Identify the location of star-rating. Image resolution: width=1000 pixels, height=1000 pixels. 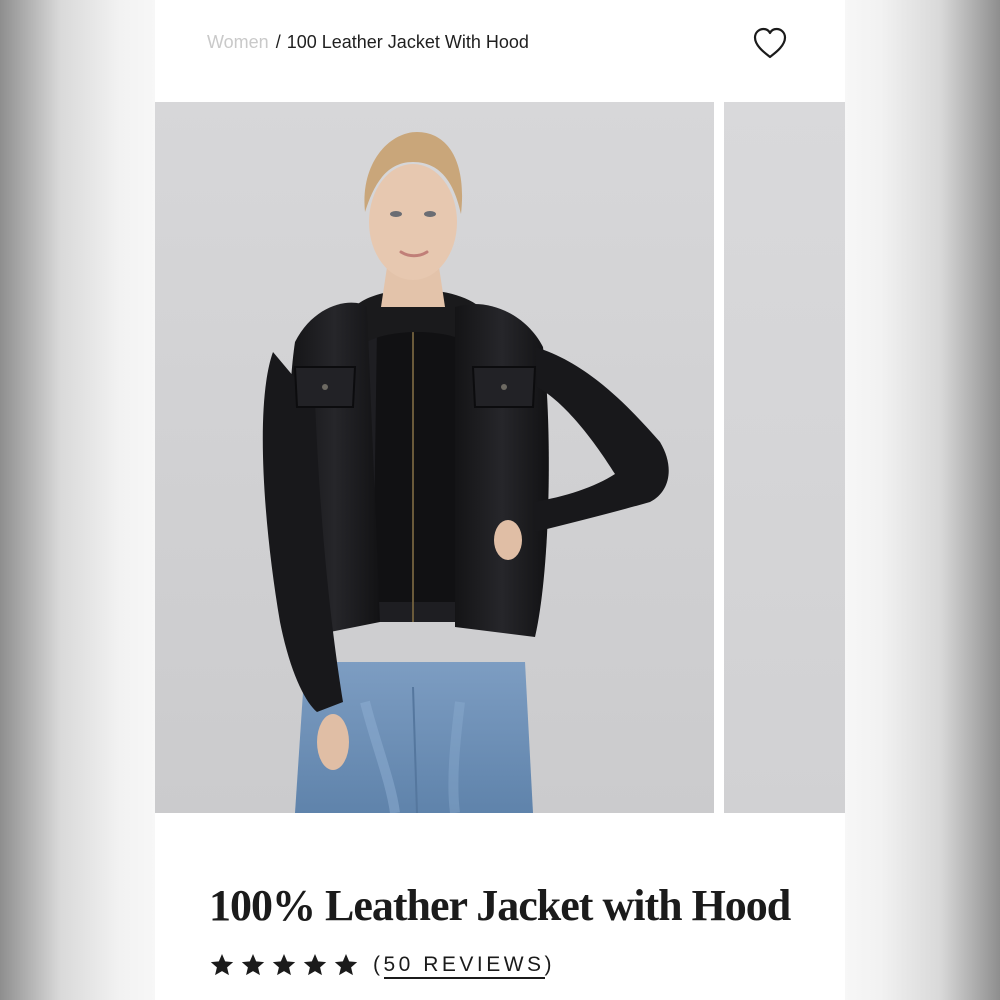
(284, 965).